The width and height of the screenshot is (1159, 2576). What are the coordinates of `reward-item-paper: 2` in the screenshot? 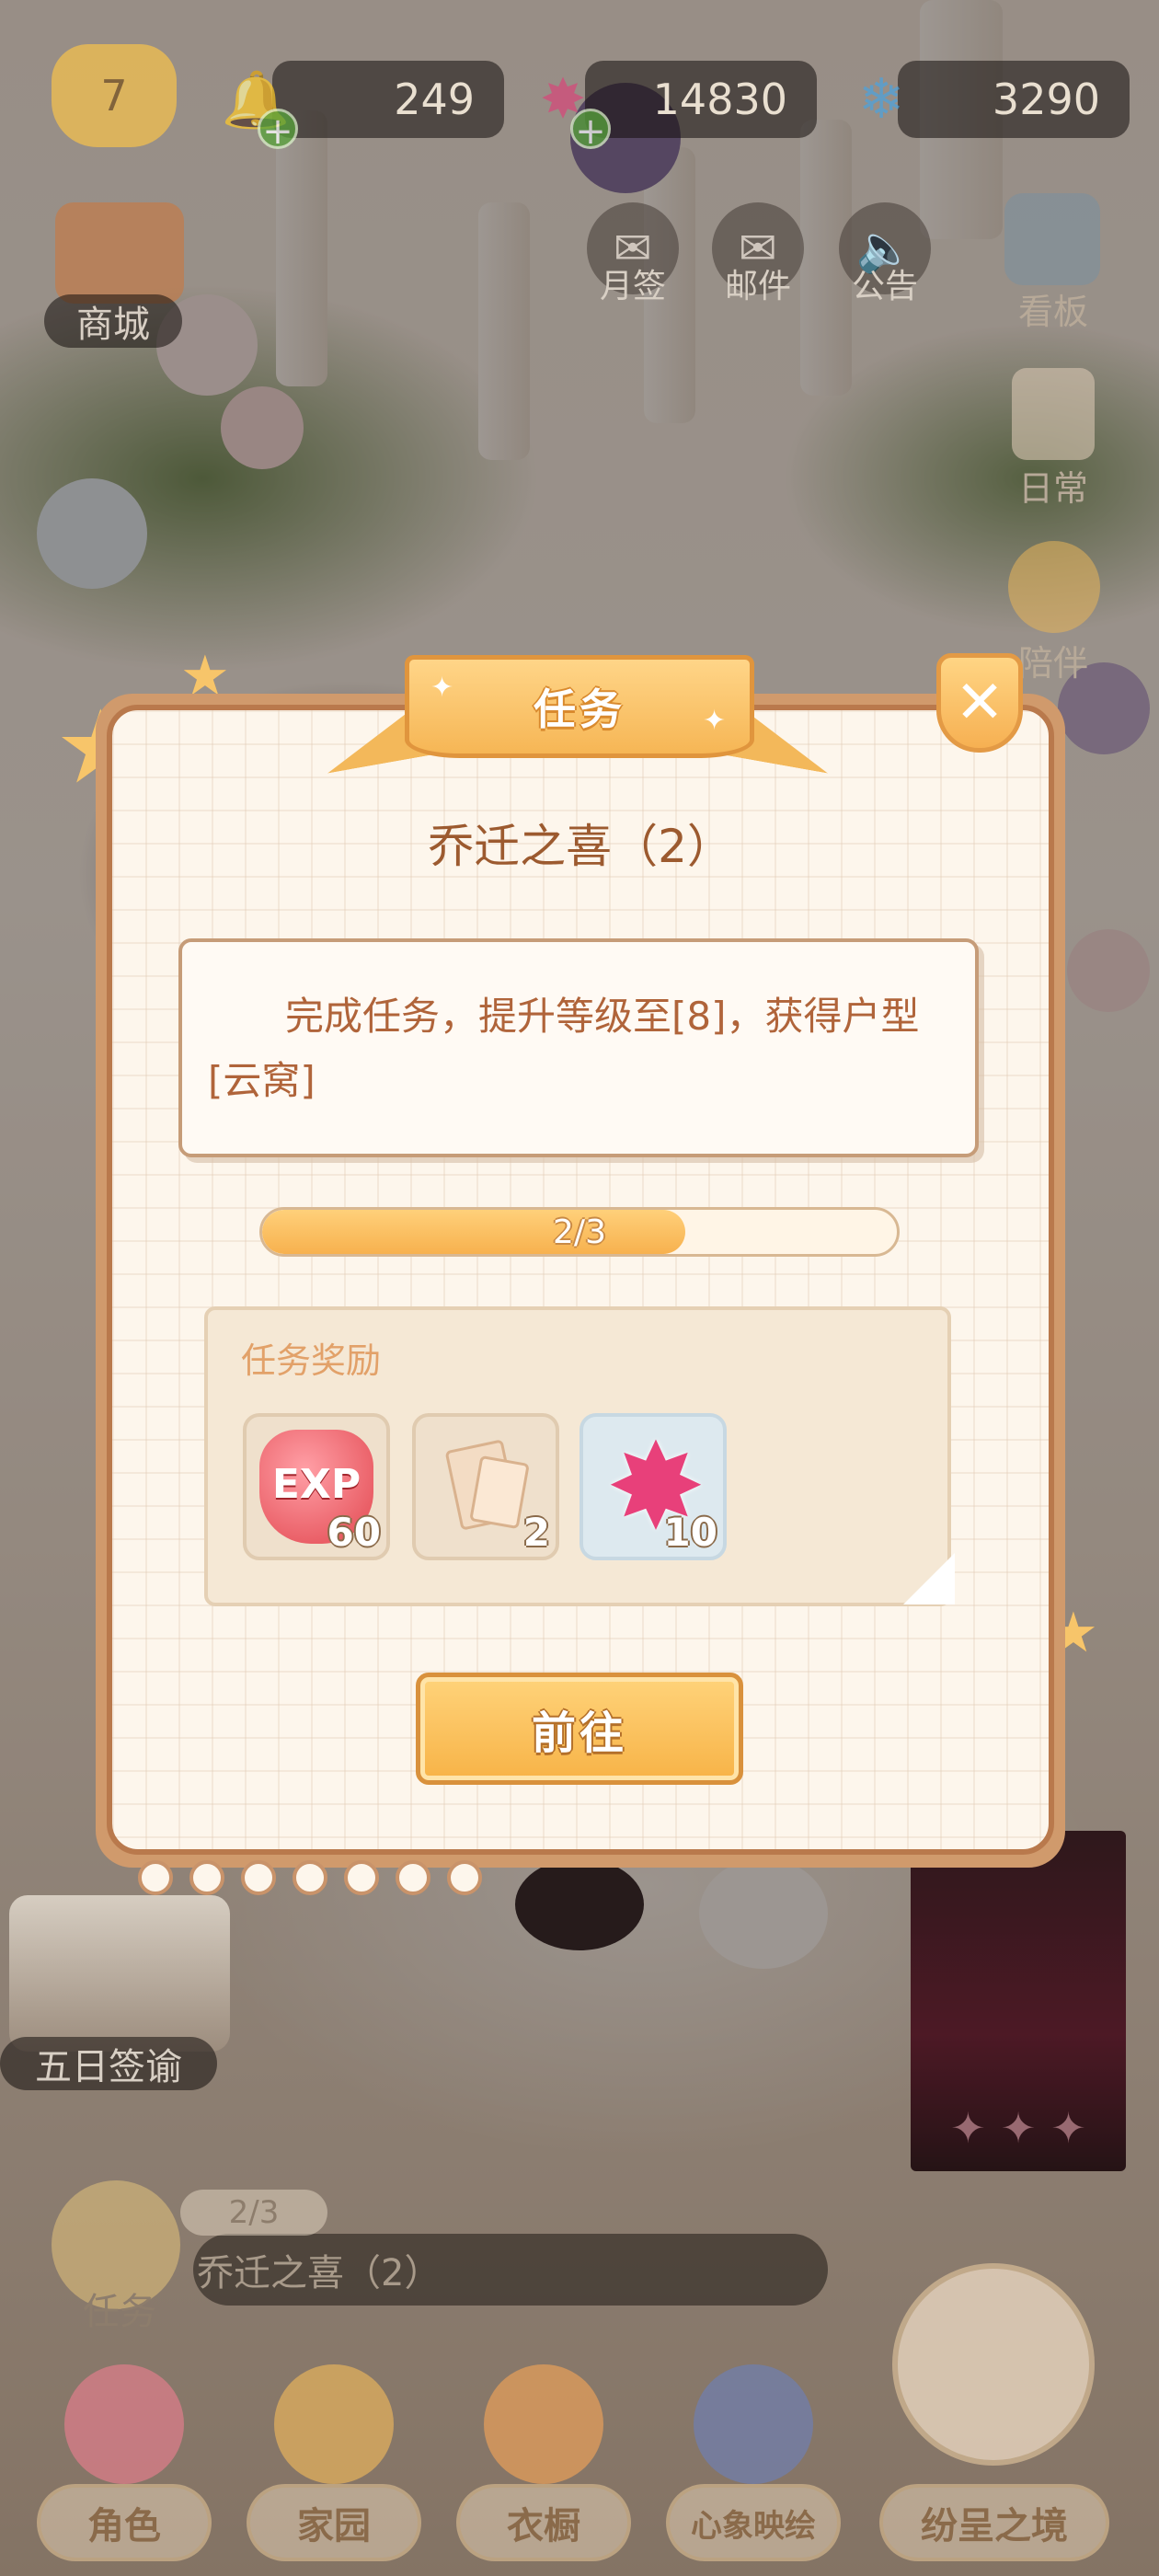 It's located at (485, 1486).